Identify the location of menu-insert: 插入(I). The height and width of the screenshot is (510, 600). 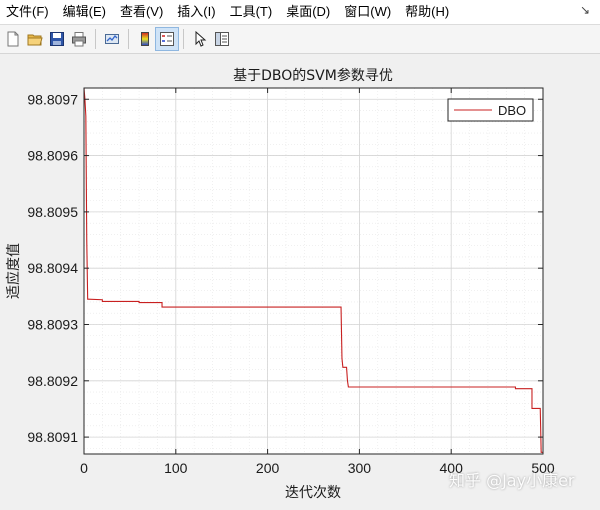
(196, 12).